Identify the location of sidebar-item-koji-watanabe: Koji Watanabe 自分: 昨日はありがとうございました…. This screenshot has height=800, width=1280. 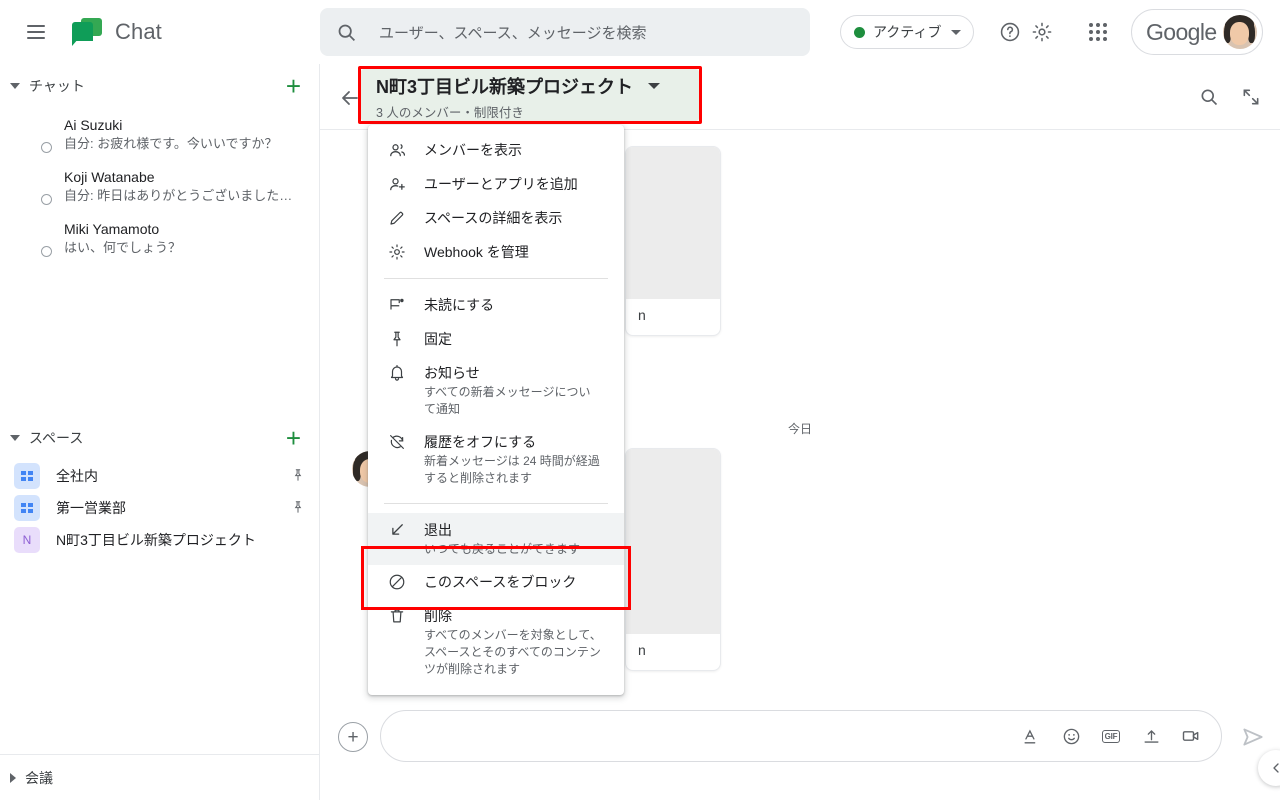
(159, 186).